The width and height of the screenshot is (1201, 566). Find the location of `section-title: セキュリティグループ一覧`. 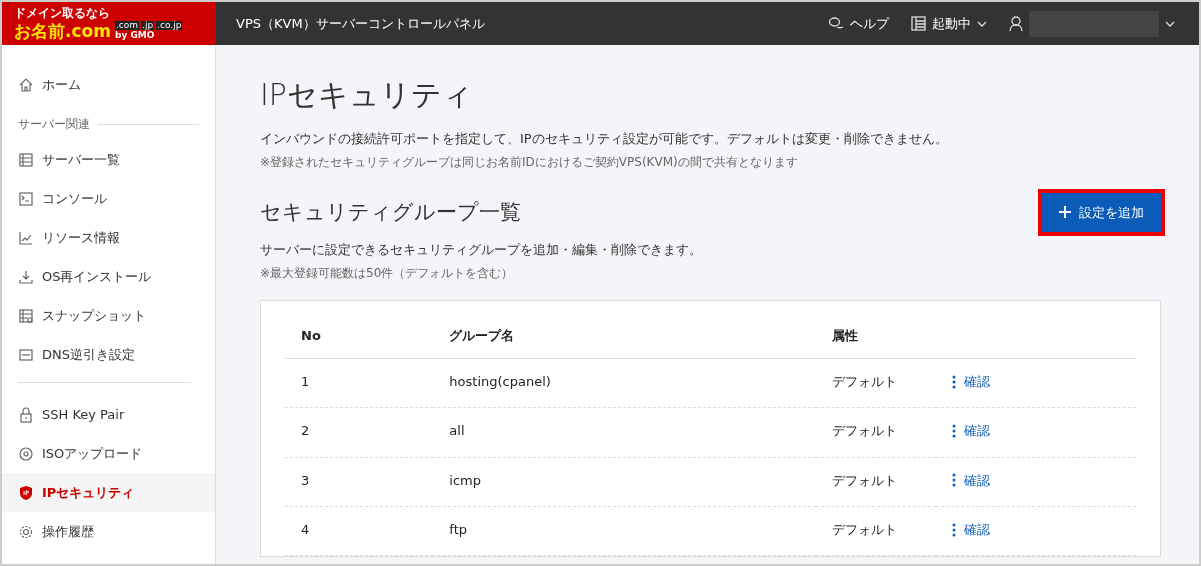

section-title: セキュリティグループ一覧 is located at coordinates (390, 212).